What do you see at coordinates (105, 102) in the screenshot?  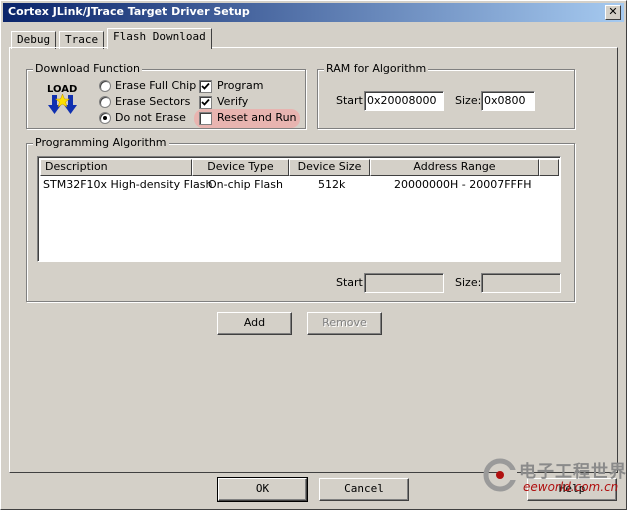 I see `radio-erase-sectors` at bounding box center [105, 102].